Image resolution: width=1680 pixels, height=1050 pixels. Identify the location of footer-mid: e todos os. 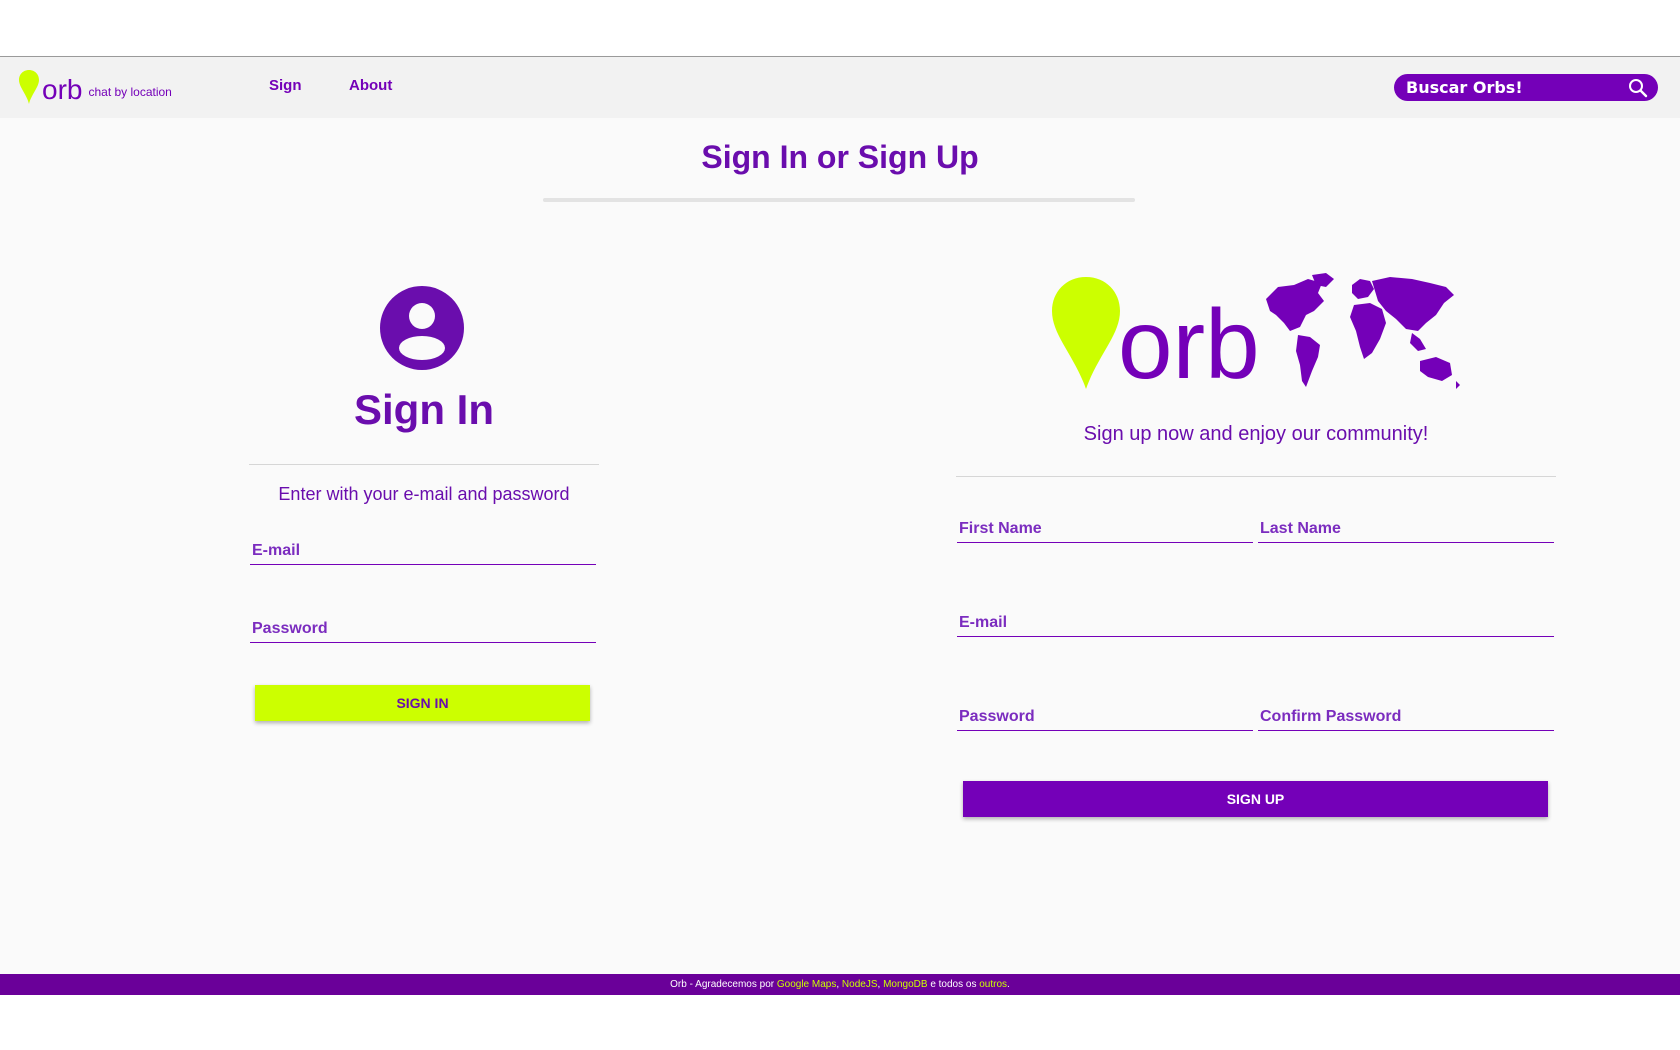
(953, 984).